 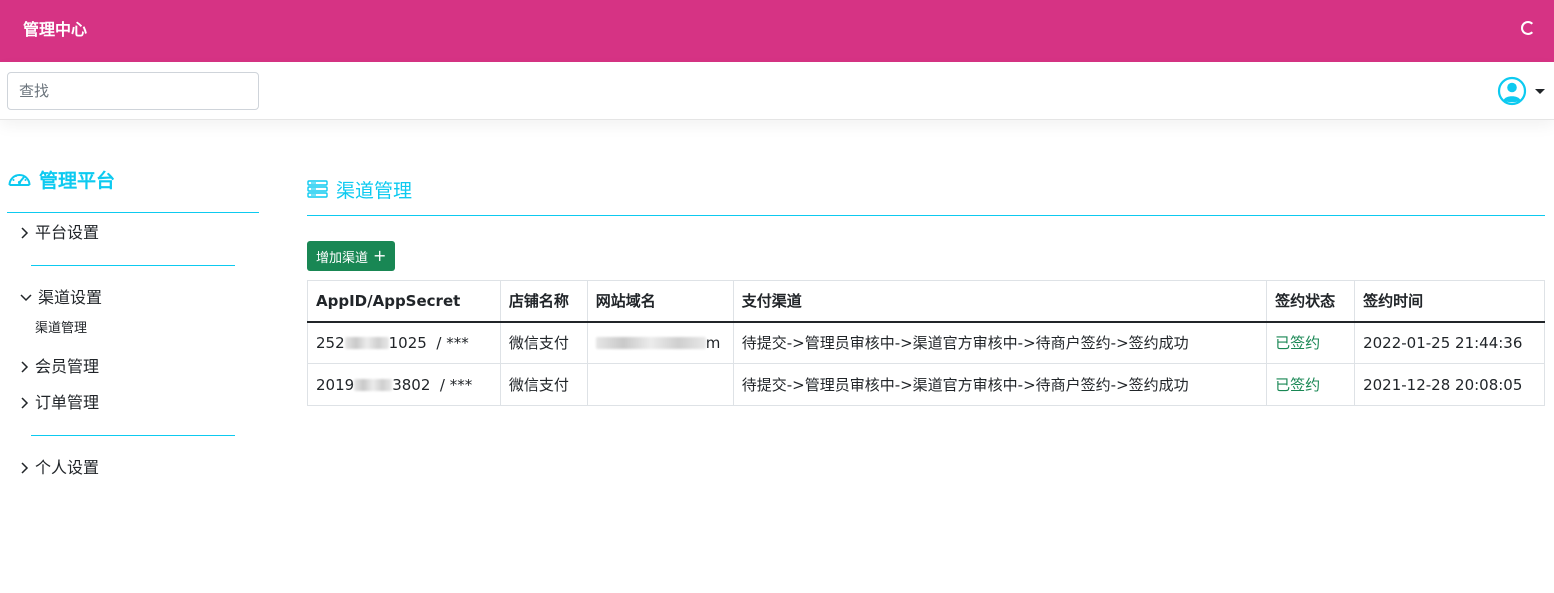 I want to click on app-brand: 管理中心, so click(x=55, y=30).